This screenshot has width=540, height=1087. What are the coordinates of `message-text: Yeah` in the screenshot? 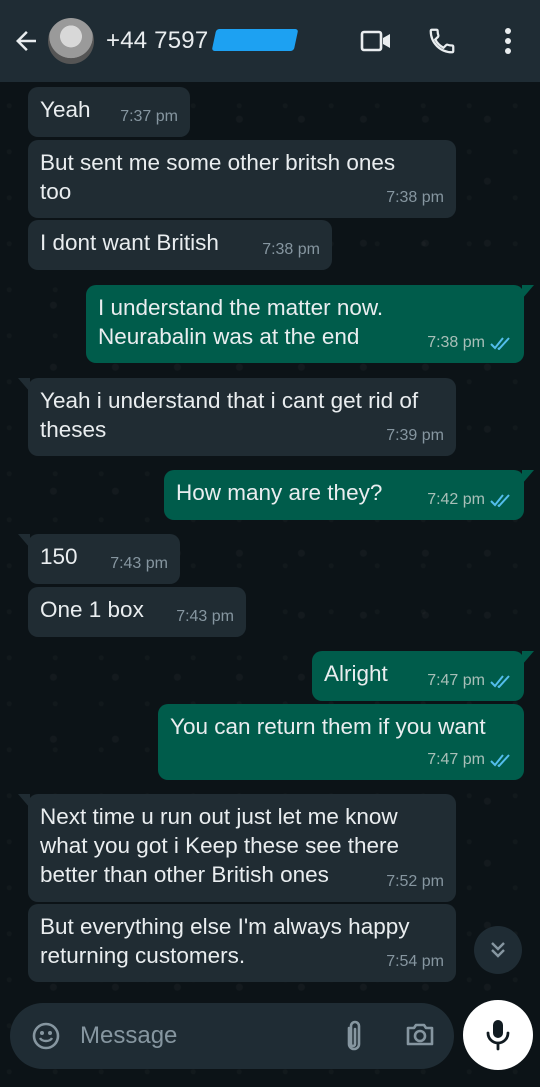 It's located at (65, 109).